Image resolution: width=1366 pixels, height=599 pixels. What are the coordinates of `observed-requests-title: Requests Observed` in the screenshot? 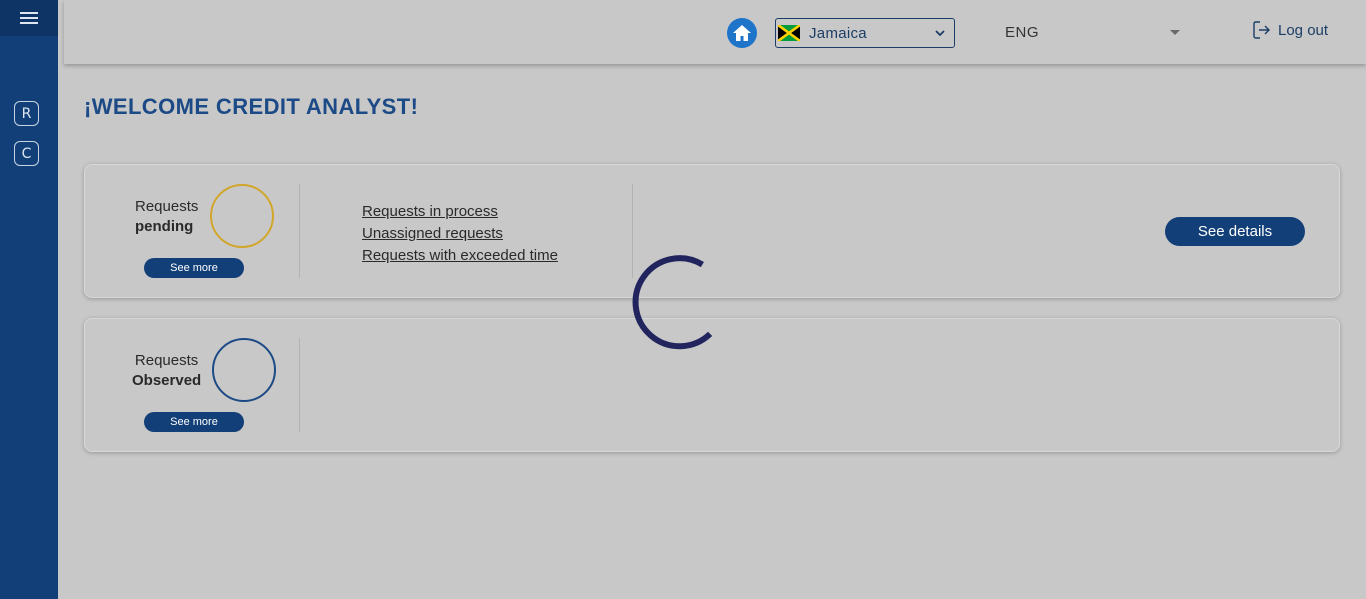 It's located at (166, 371).